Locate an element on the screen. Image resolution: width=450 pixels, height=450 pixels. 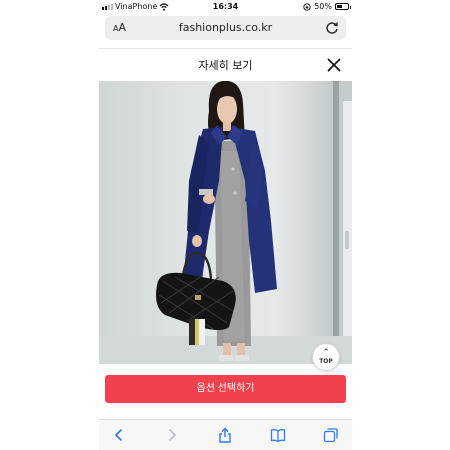
select-option-button: 옵션 선택하기 is located at coordinates (225, 389).